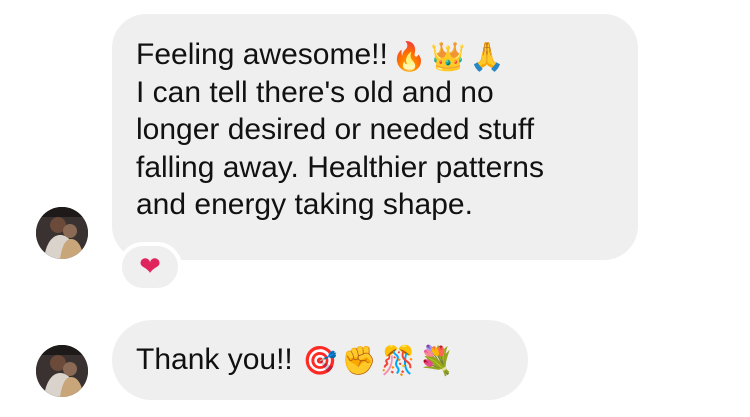 The height and width of the screenshot is (417, 750). Describe the element at coordinates (448, 56) in the screenshot. I see `crown-emoji-icon: 👑` at that location.